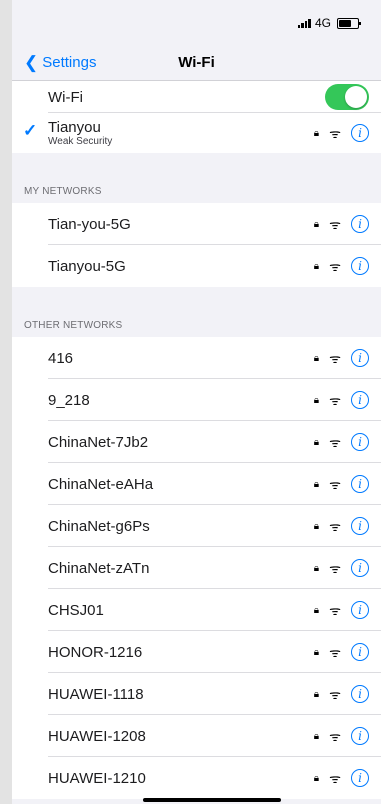  I want to click on network-name: CHSJ01, so click(76, 610).